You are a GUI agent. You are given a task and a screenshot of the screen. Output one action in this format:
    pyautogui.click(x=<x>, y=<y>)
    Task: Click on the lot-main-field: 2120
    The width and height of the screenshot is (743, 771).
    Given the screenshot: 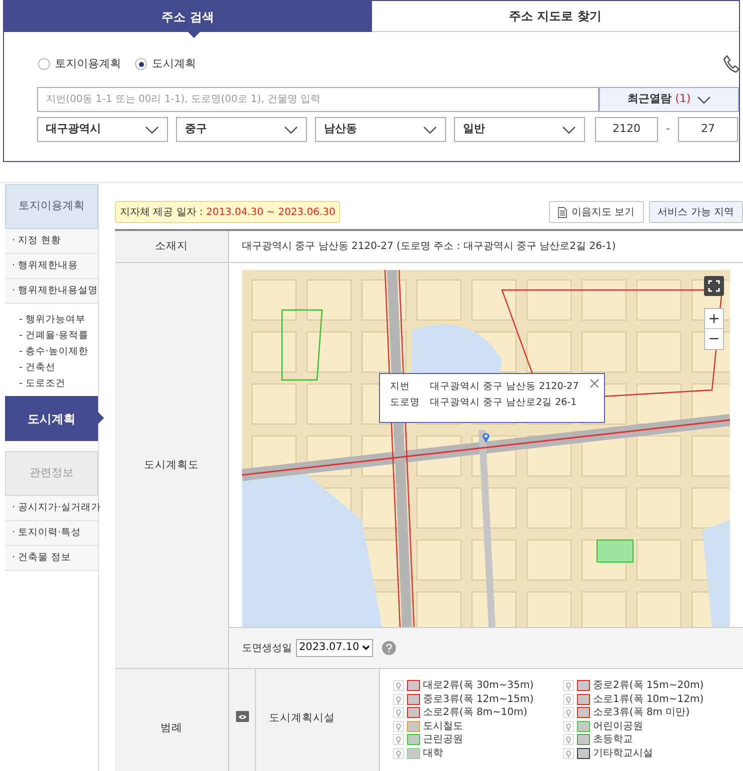 What is the action you would take?
    pyautogui.click(x=626, y=129)
    